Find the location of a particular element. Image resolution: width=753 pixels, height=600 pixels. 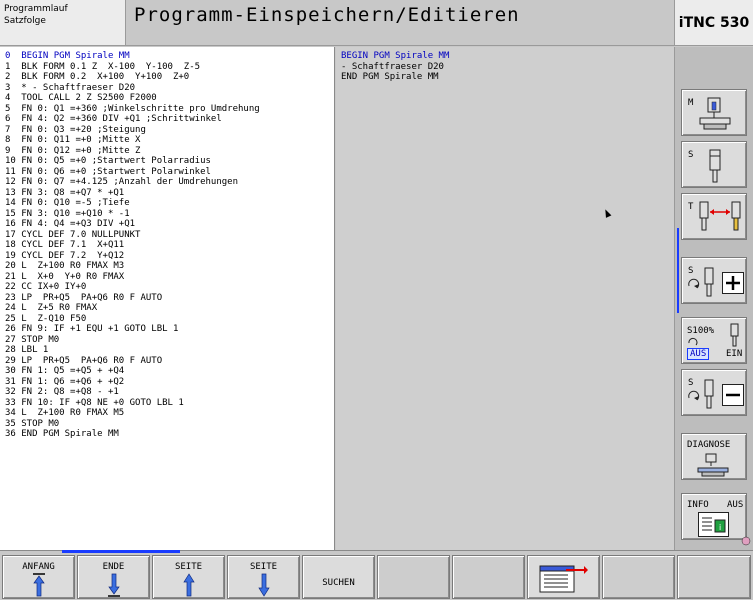

program-list-icon is located at coordinates (563, 579).